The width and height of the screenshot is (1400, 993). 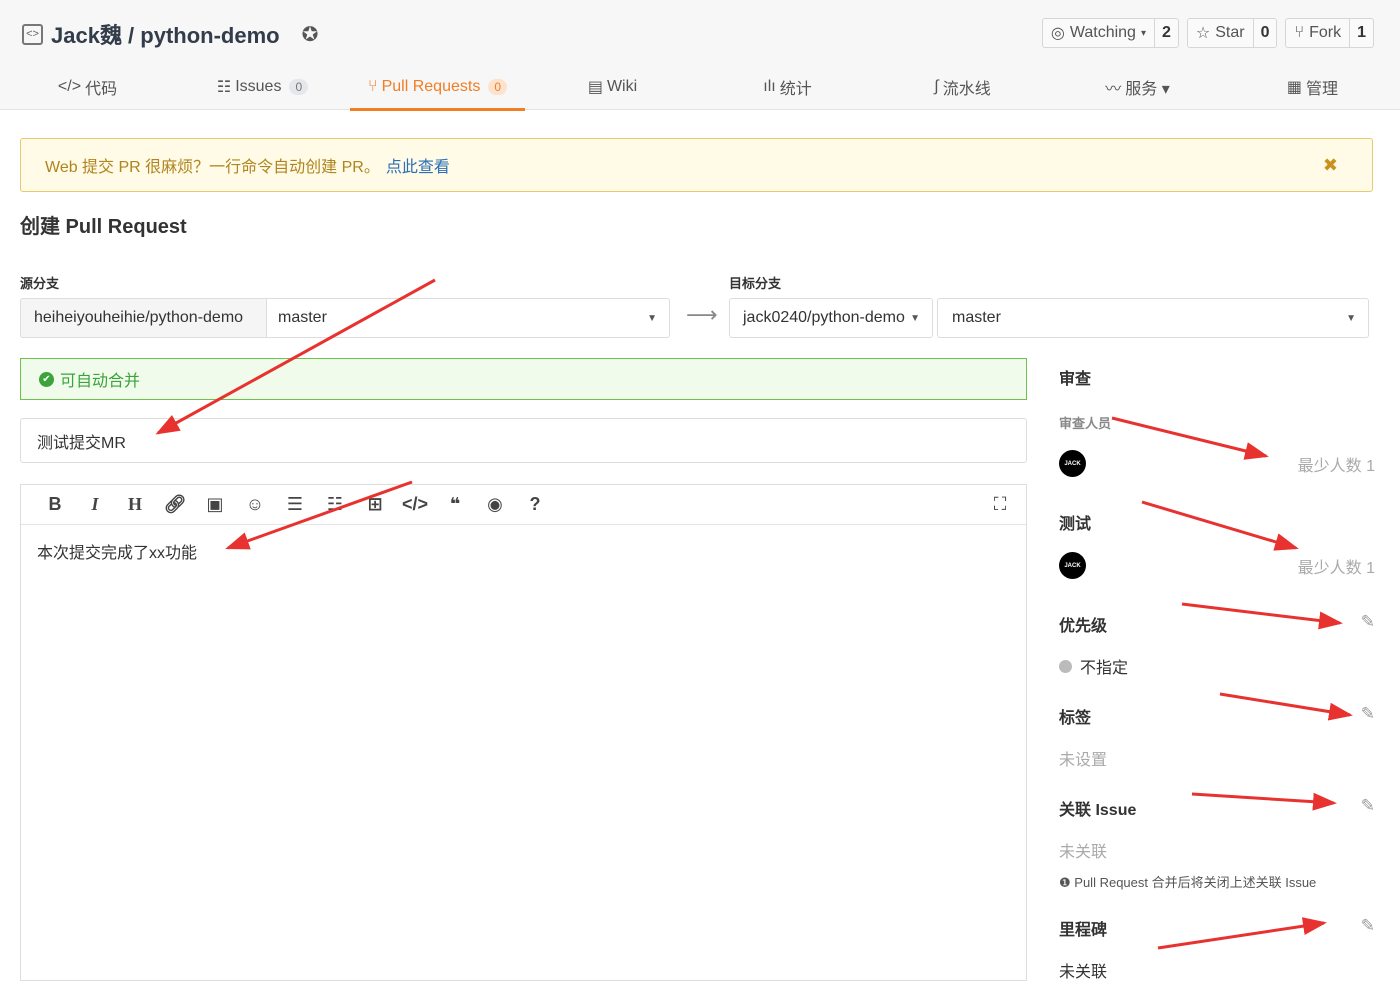 What do you see at coordinates (787, 87) in the screenshot?
I see `tab-stats: ılı 统计` at bounding box center [787, 87].